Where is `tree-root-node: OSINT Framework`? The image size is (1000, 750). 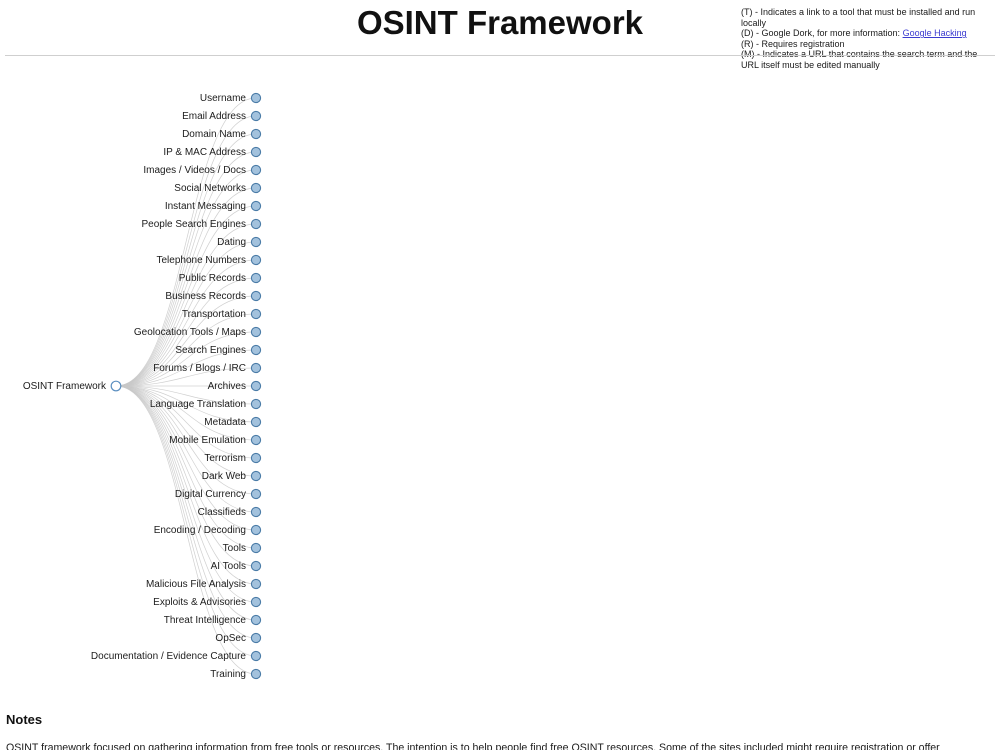 tree-root-node: OSINT Framework is located at coordinates (72, 386).